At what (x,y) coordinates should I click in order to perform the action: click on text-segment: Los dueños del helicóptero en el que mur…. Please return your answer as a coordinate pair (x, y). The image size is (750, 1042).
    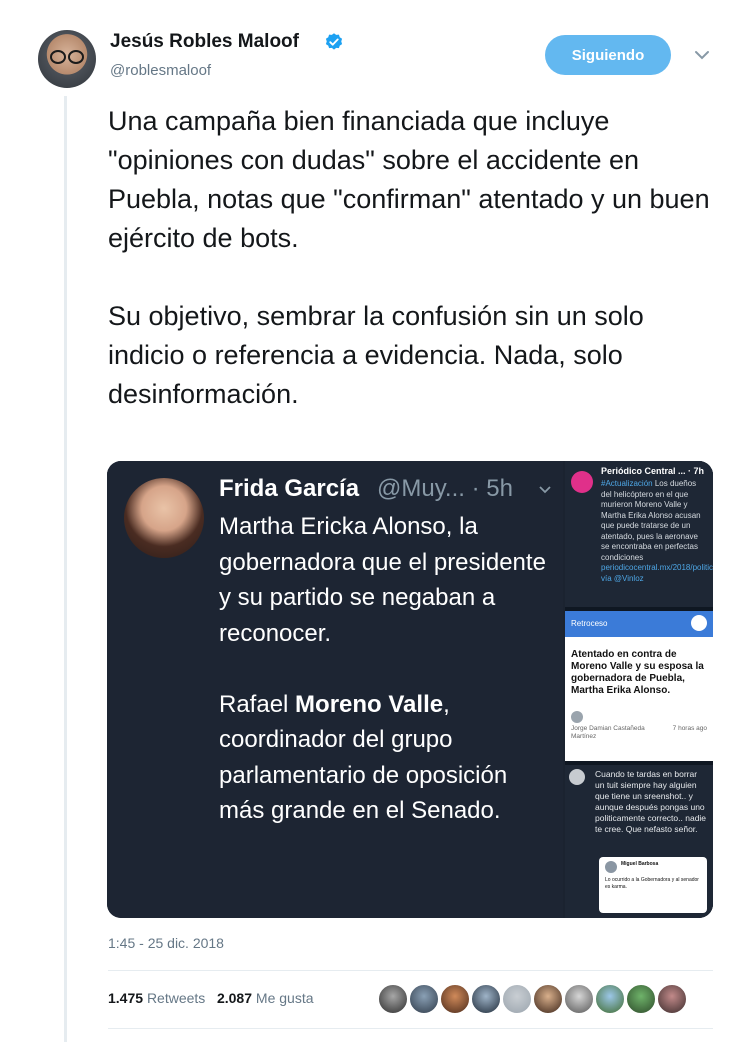
    Looking at the image, I should click on (651, 520).